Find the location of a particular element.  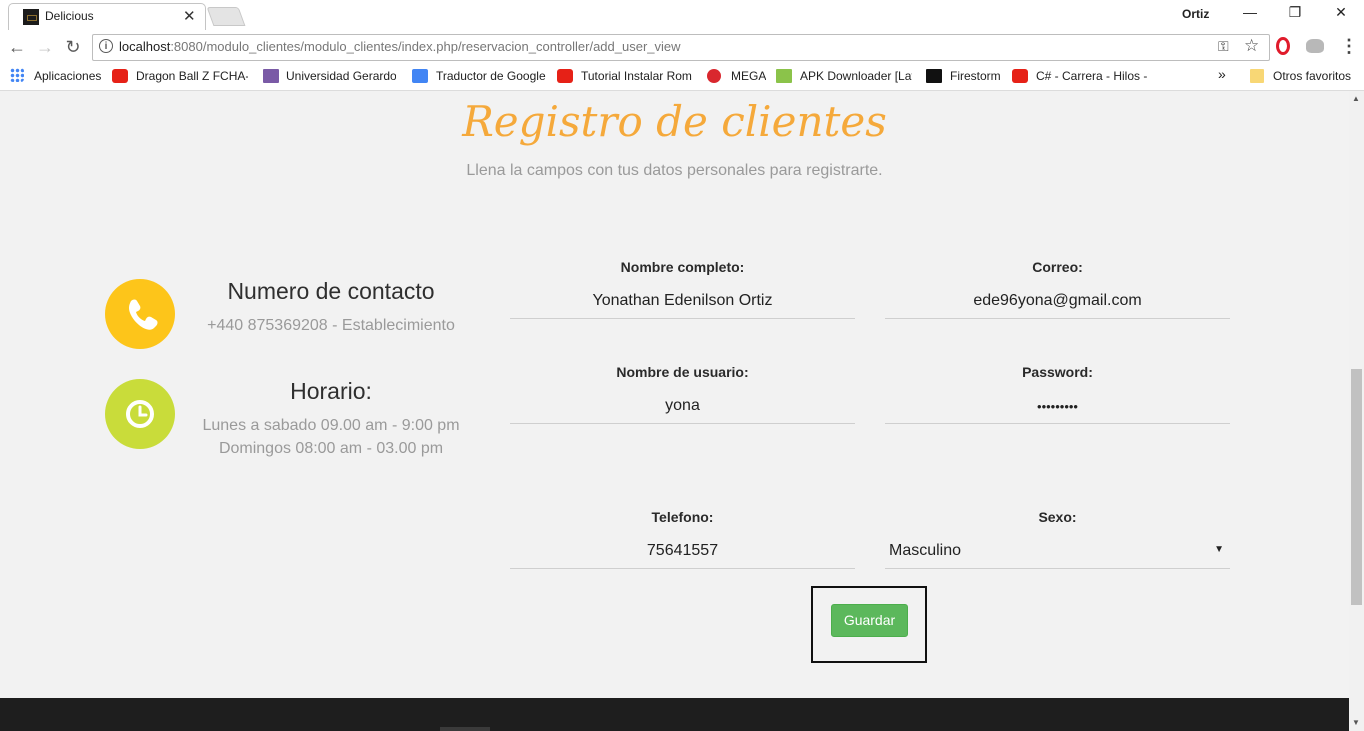

contact-circle is located at coordinates (140, 314).